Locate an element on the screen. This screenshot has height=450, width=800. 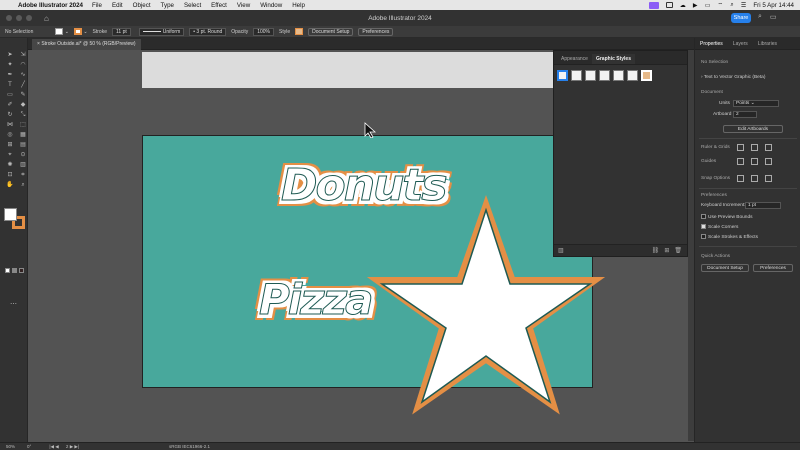
menu-view: View is located at coordinates (243, 5).